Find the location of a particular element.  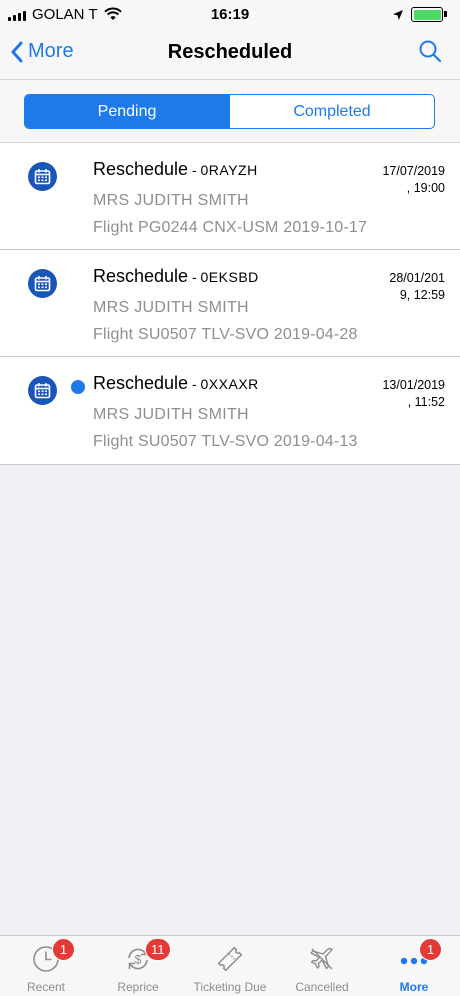

row-title: Reschedule - 0EKSBD is located at coordinates (176, 276).